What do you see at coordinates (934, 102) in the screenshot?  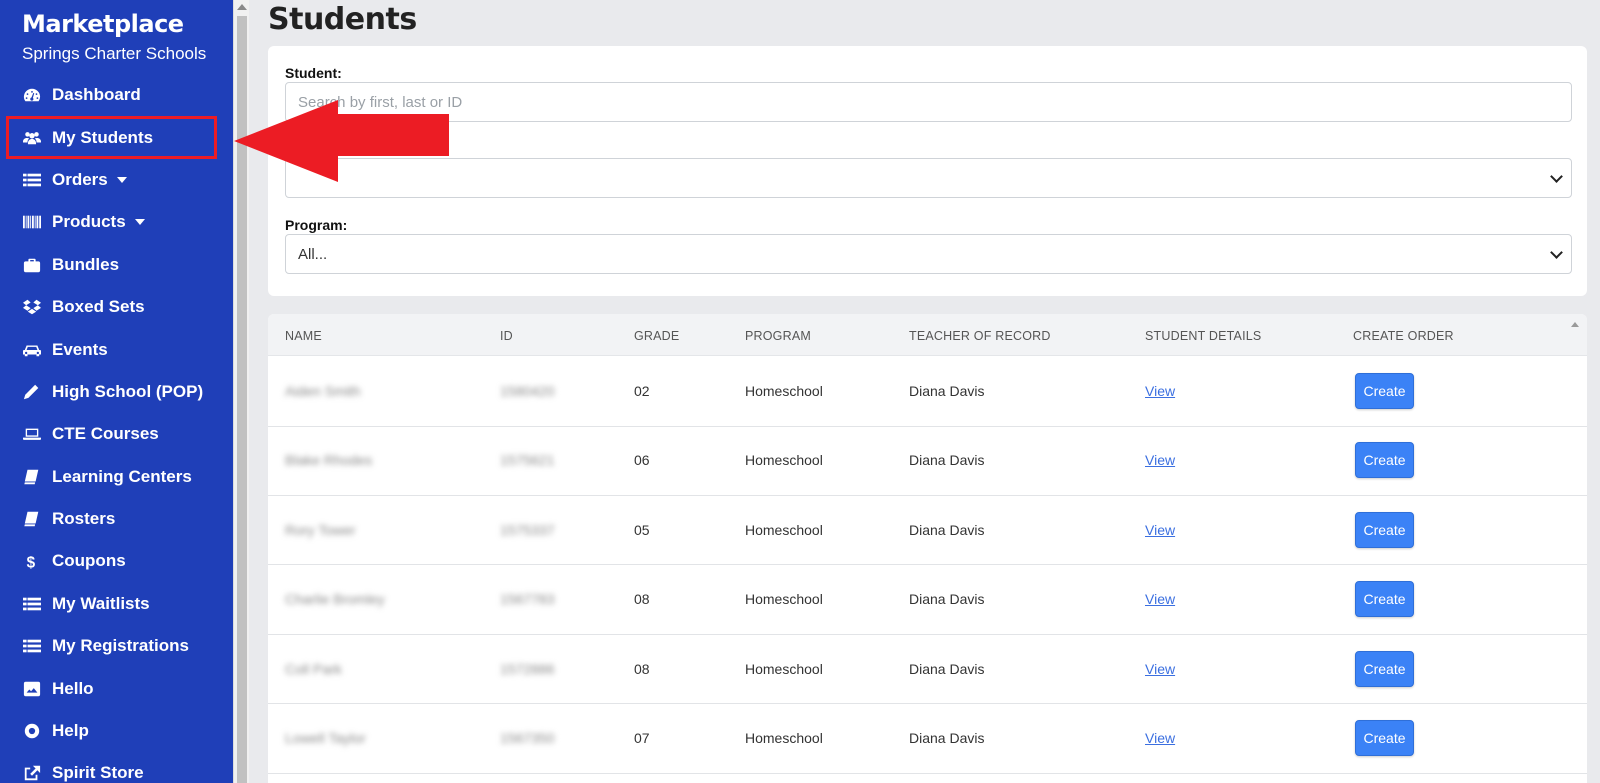 I see `student-search-input` at bounding box center [934, 102].